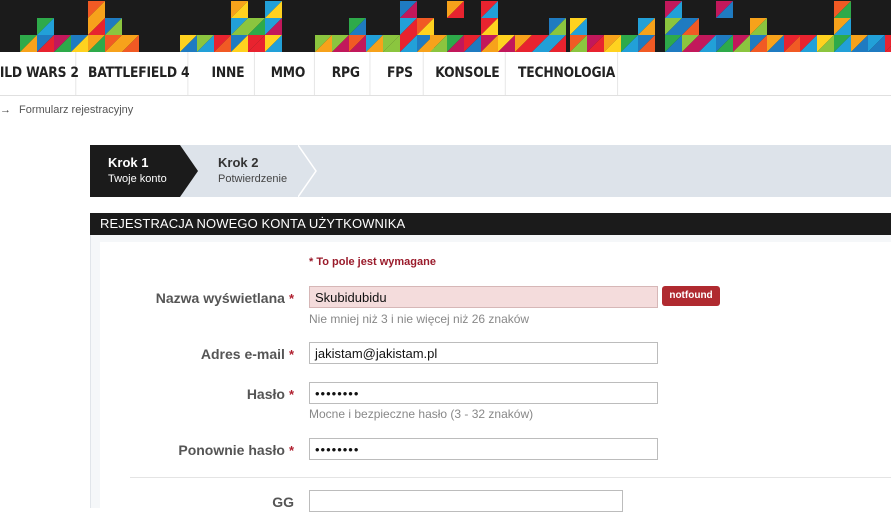 This screenshot has width=891, height=512. I want to click on decorative-banner, so click(445, 26).